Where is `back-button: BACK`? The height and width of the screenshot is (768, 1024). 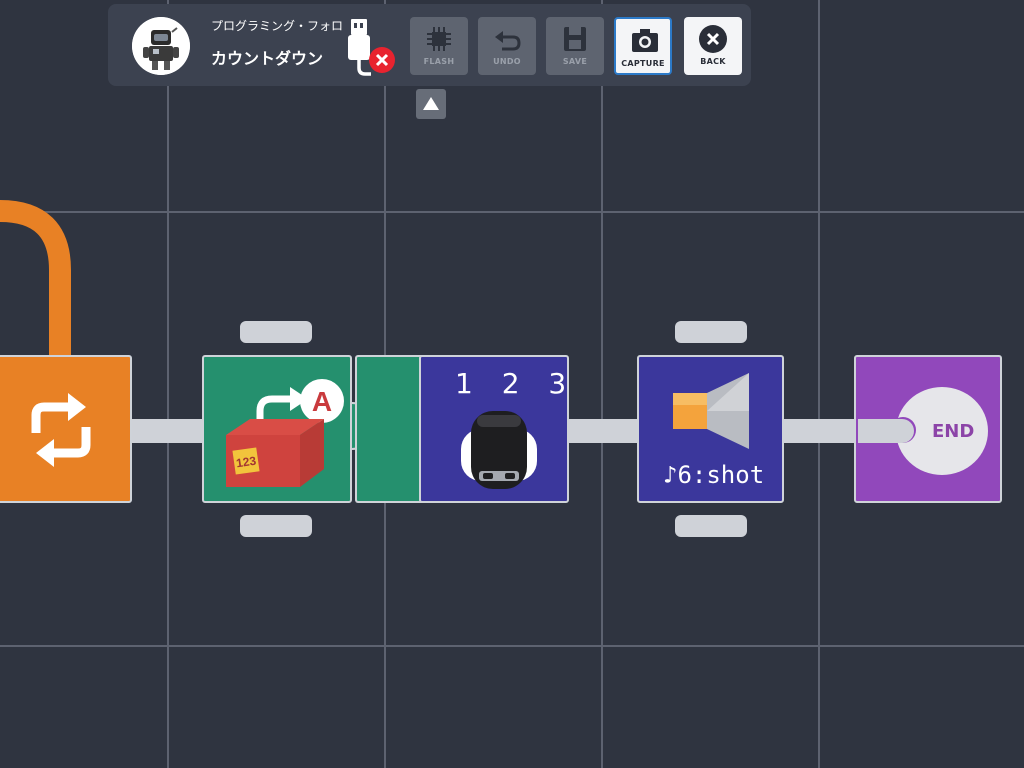 back-button: BACK is located at coordinates (713, 46).